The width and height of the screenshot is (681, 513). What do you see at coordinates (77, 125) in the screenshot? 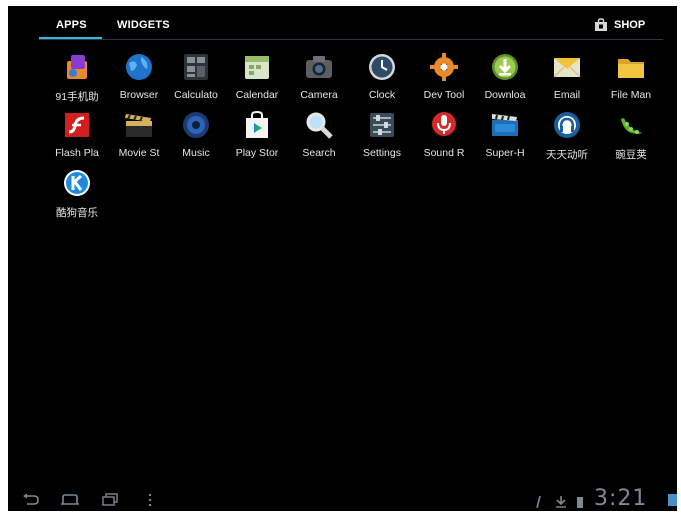
I see `flash-player-icon` at bounding box center [77, 125].